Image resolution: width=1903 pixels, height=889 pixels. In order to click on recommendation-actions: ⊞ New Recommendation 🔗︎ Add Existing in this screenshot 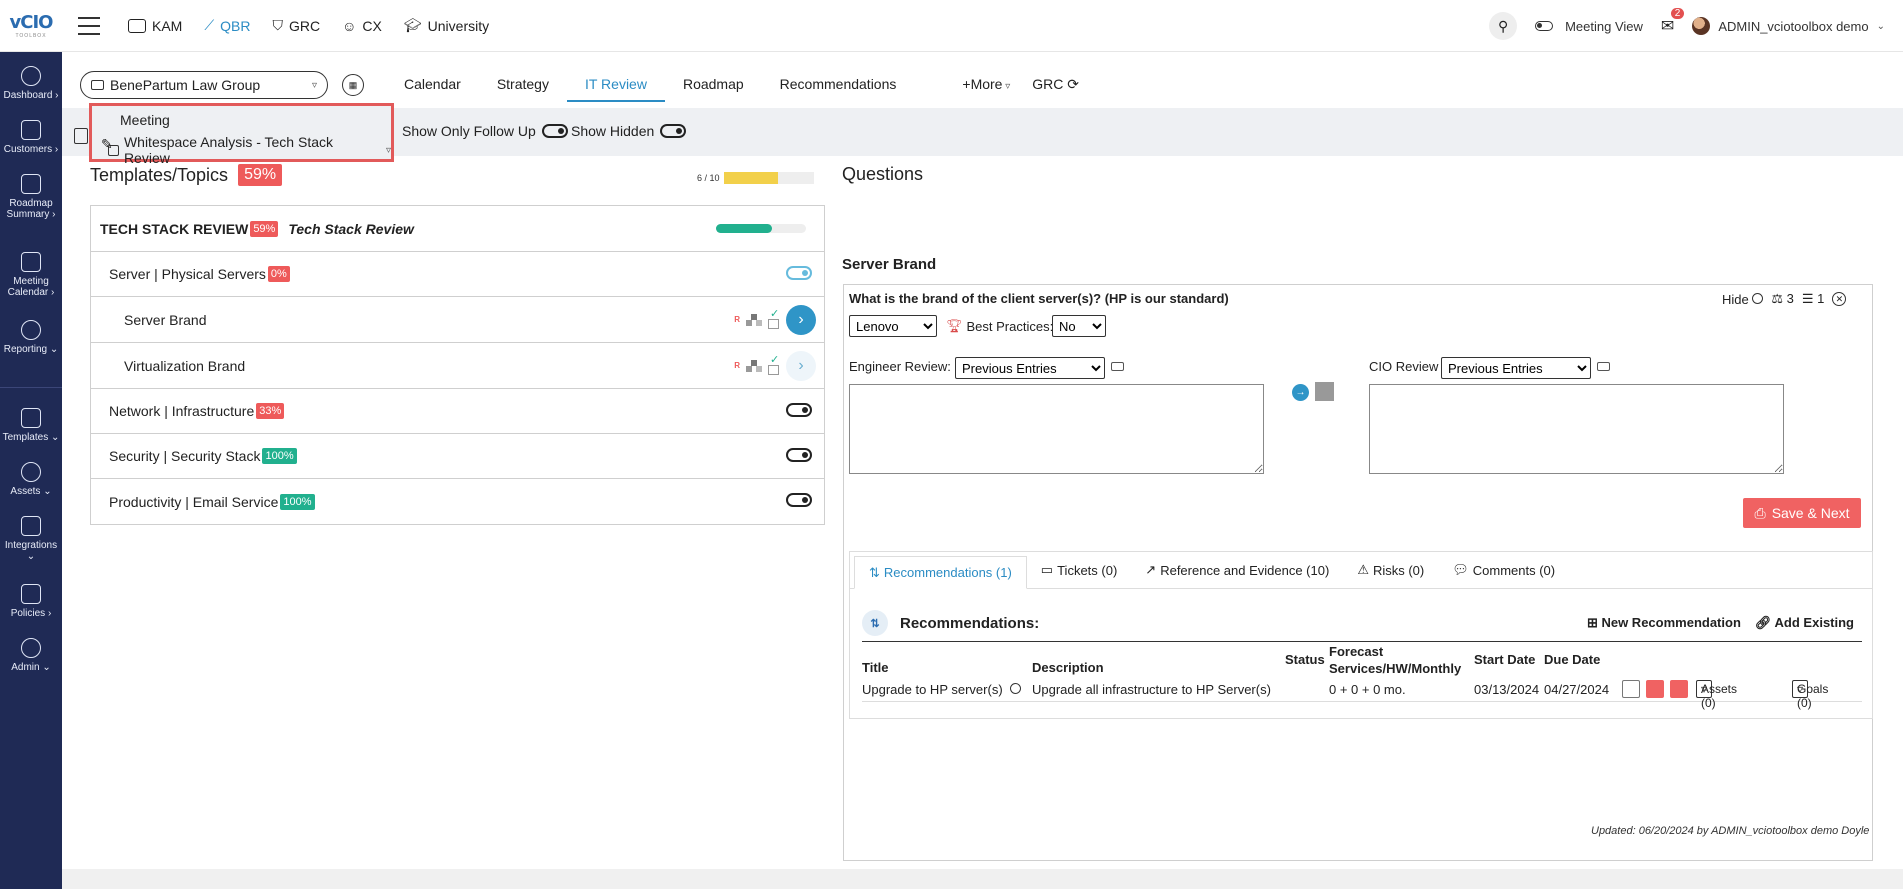, I will do `click(1720, 623)`.